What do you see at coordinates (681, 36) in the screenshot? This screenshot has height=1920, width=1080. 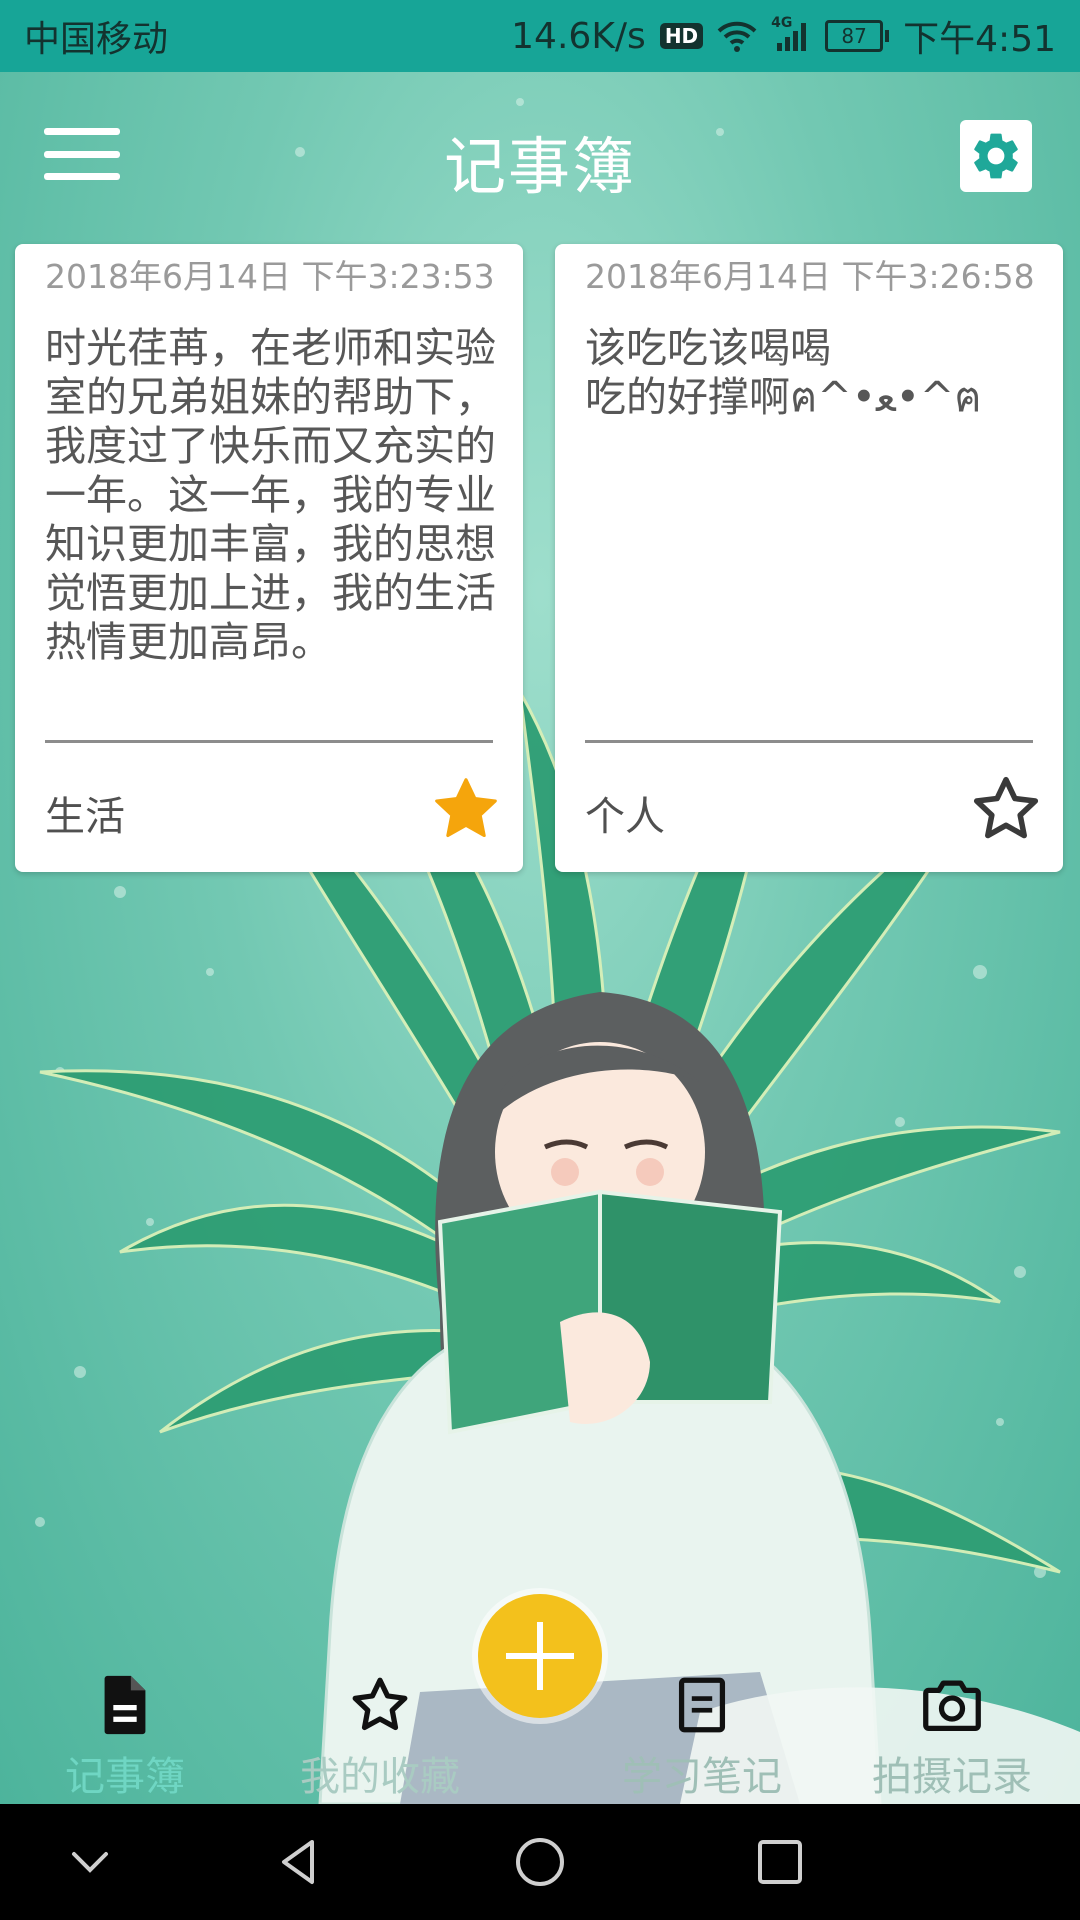 I see `hd-badge: HD` at bounding box center [681, 36].